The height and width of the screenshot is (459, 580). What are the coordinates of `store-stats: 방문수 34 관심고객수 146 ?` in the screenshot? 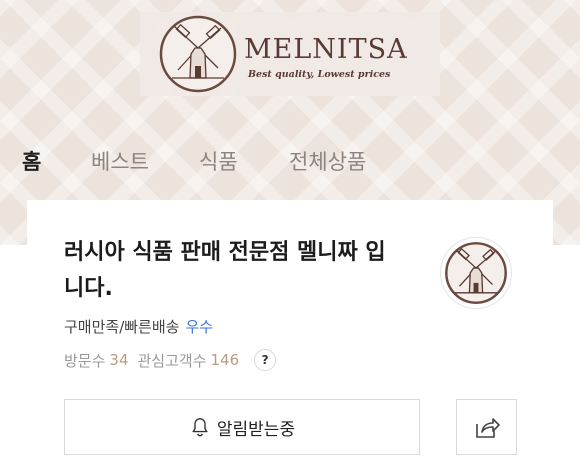 It's located at (170, 360).